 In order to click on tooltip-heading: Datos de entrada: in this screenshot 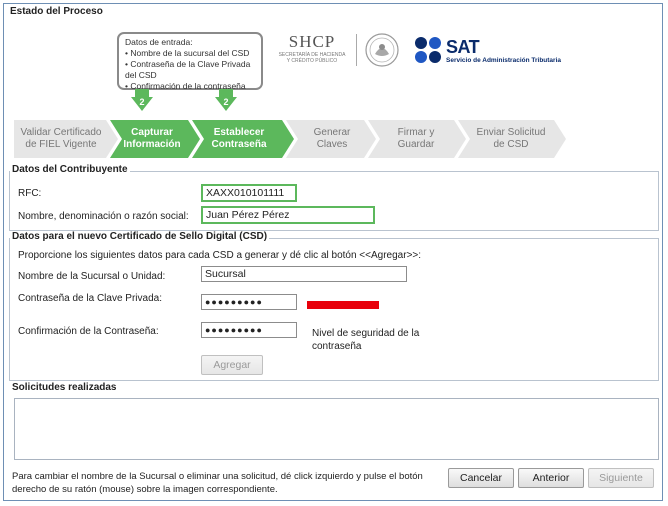, I will do `click(159, 42)`.